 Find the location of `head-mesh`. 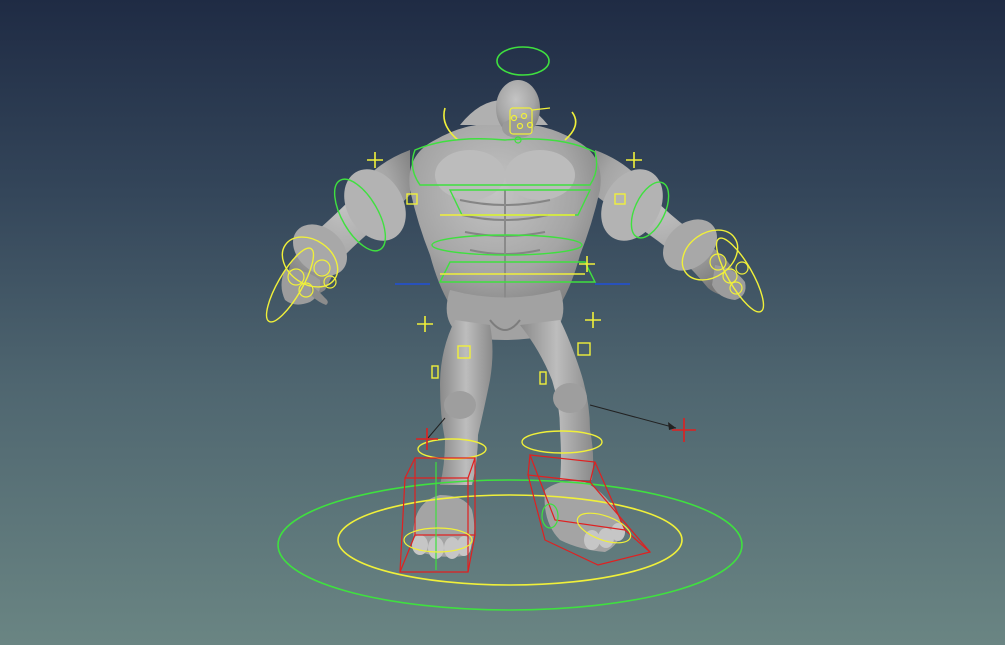

head-mesh is located at coordinates (518, 109).